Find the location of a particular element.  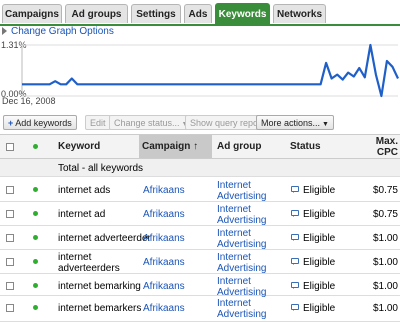

change-graph-options-link: Change Graph Options is located at coordinates (62, 31).